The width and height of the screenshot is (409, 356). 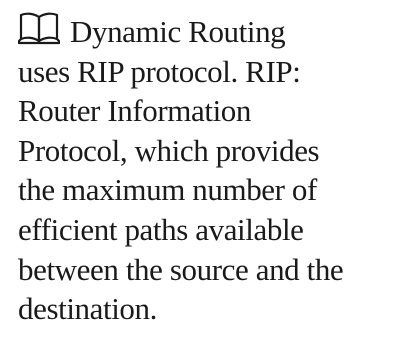 I want to click on note-line-7: between the source and the, so click(x=181, y=269).